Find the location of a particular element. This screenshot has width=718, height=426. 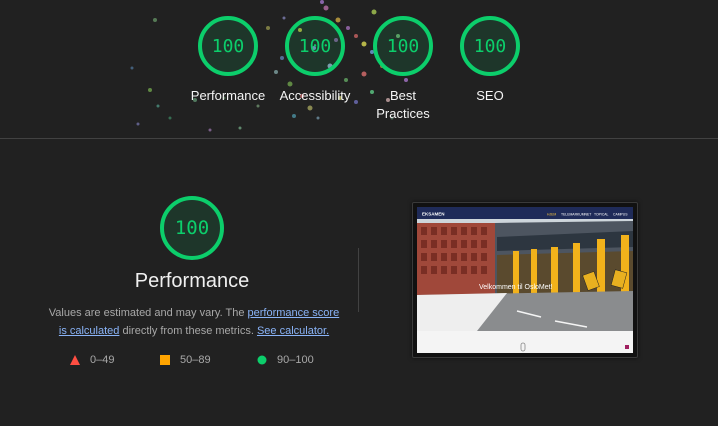

site-nav-item: HJEM is located at coordinates (551, 215).